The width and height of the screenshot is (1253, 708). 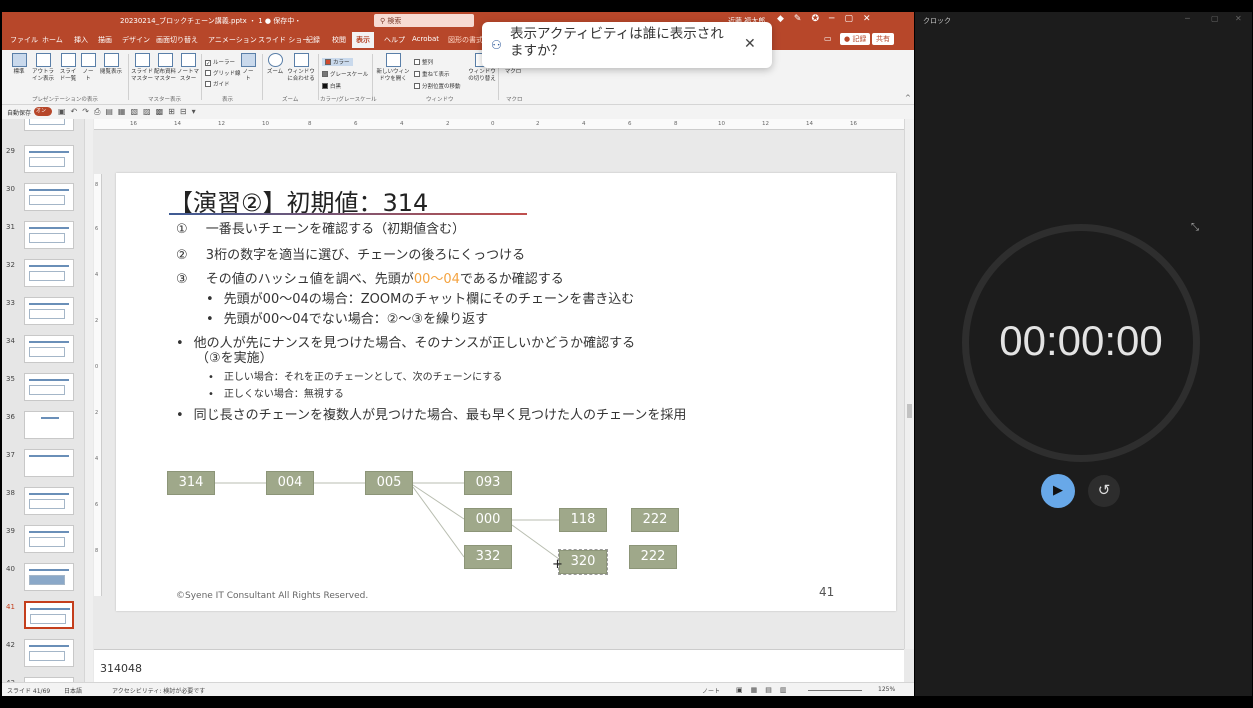 I want to click on notes-master-button: ノートマスター, so click(x=188, y=68).